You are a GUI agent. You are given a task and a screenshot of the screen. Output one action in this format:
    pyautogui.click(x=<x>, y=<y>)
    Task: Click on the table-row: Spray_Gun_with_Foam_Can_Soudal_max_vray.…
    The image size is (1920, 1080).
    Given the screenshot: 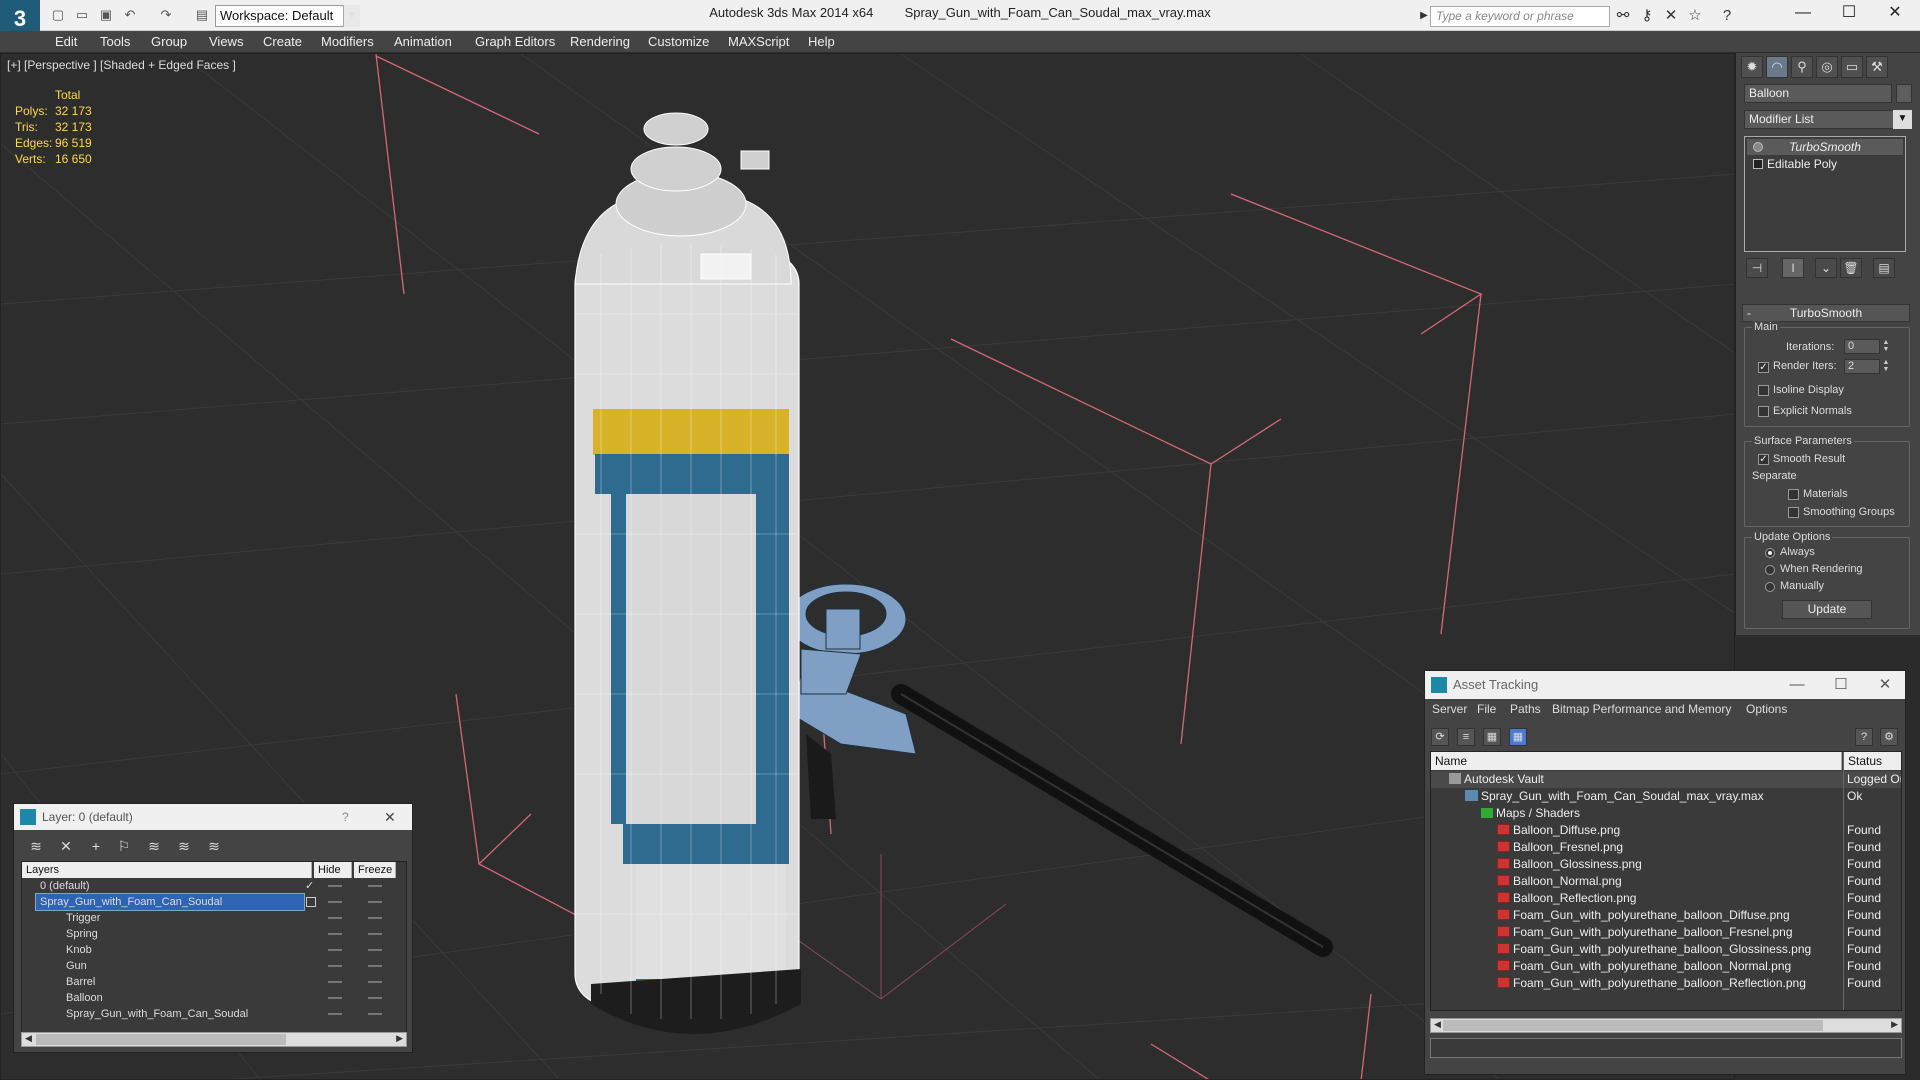 What is the action you would take?
    pyautogui.click(x=1666, y=796)
    